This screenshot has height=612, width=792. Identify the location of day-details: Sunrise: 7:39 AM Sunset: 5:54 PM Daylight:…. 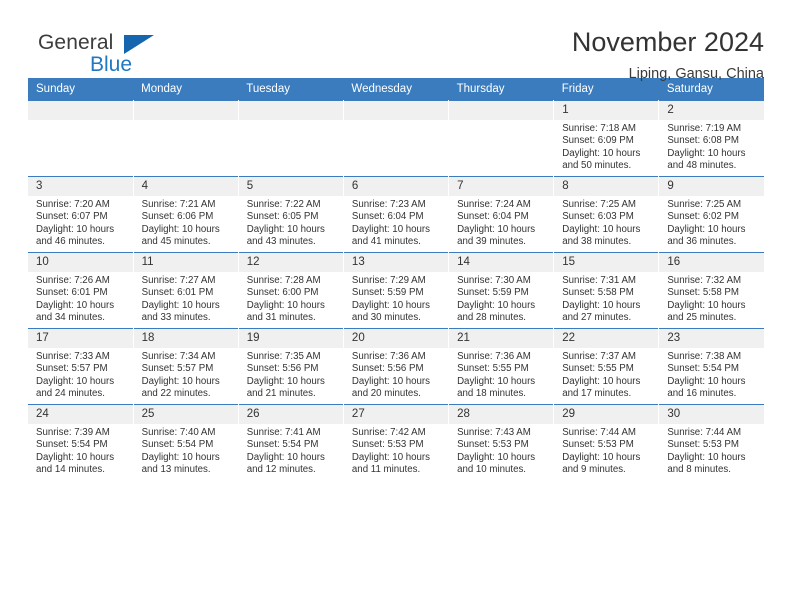
(80, 450).